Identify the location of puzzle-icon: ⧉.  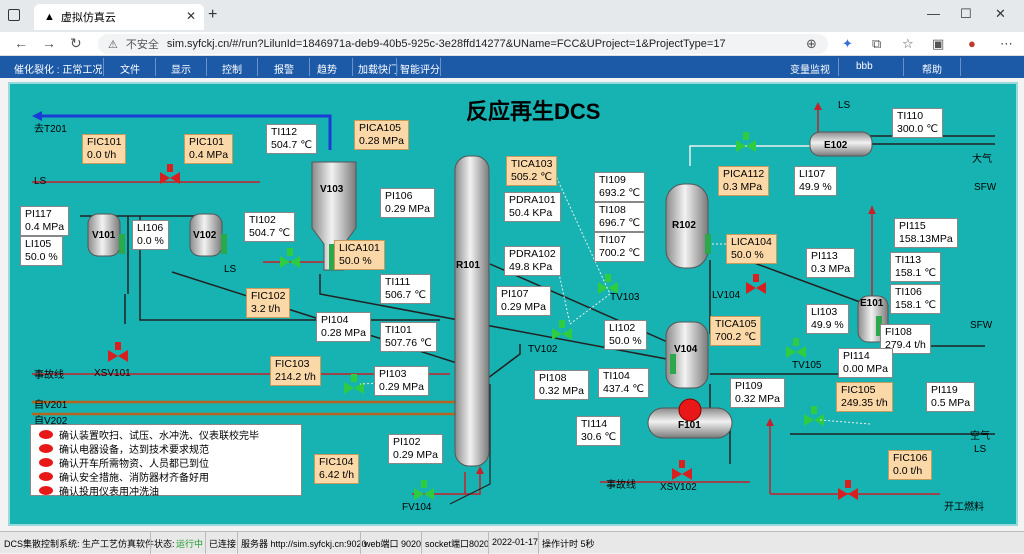
(876, 44).